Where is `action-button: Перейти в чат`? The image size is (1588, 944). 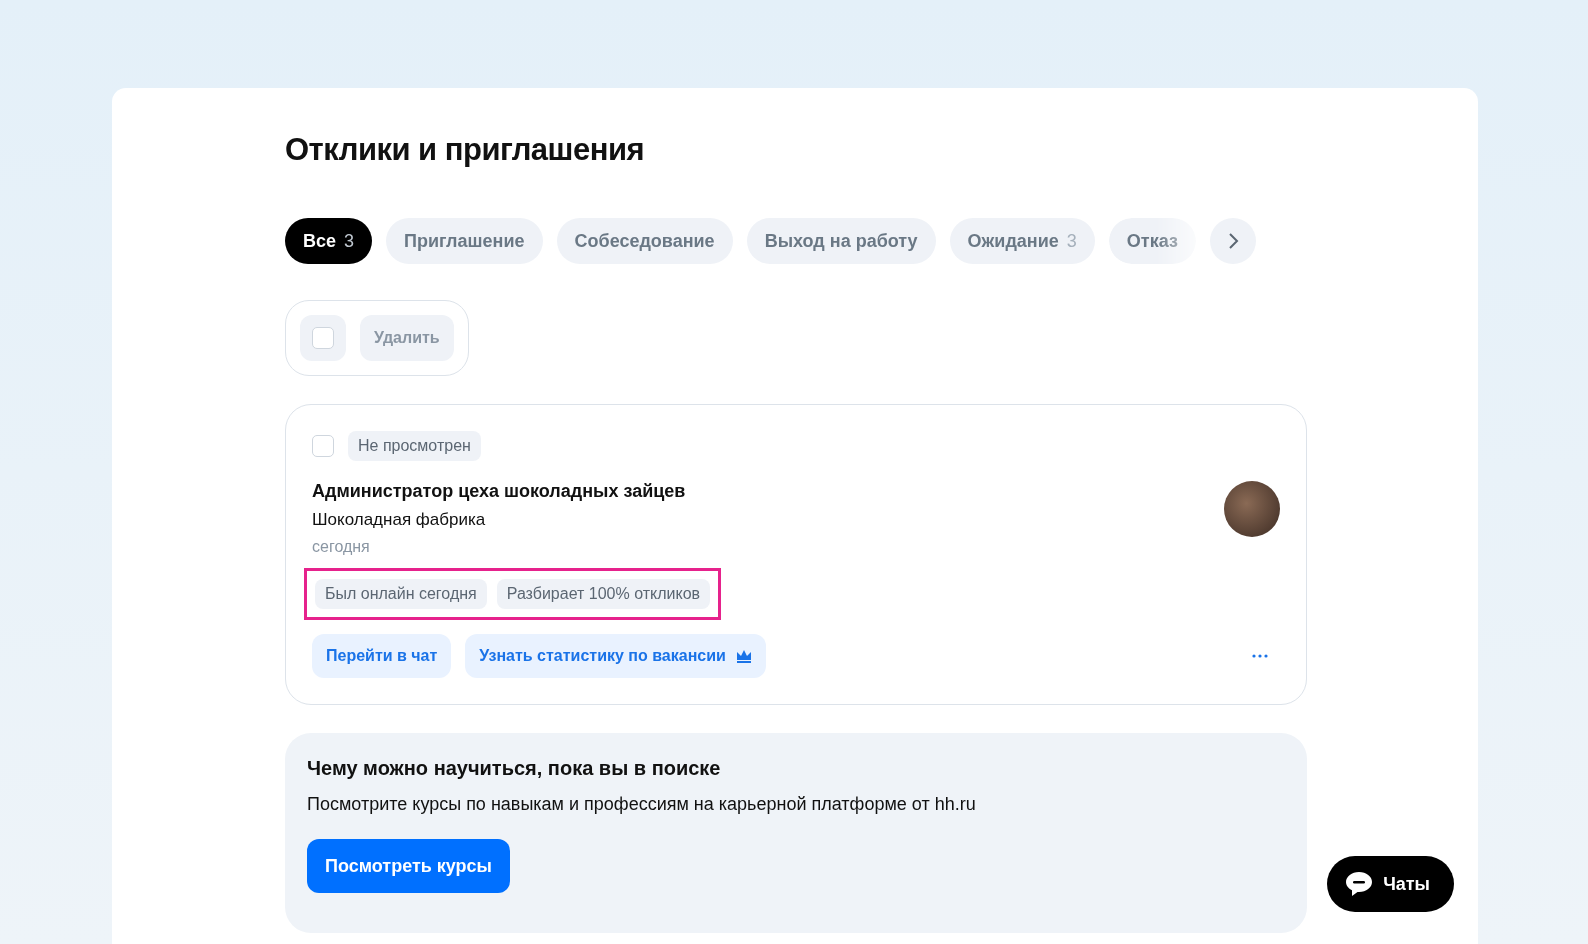 action-button: Перейти в чат is located at coordinates (382, 656).